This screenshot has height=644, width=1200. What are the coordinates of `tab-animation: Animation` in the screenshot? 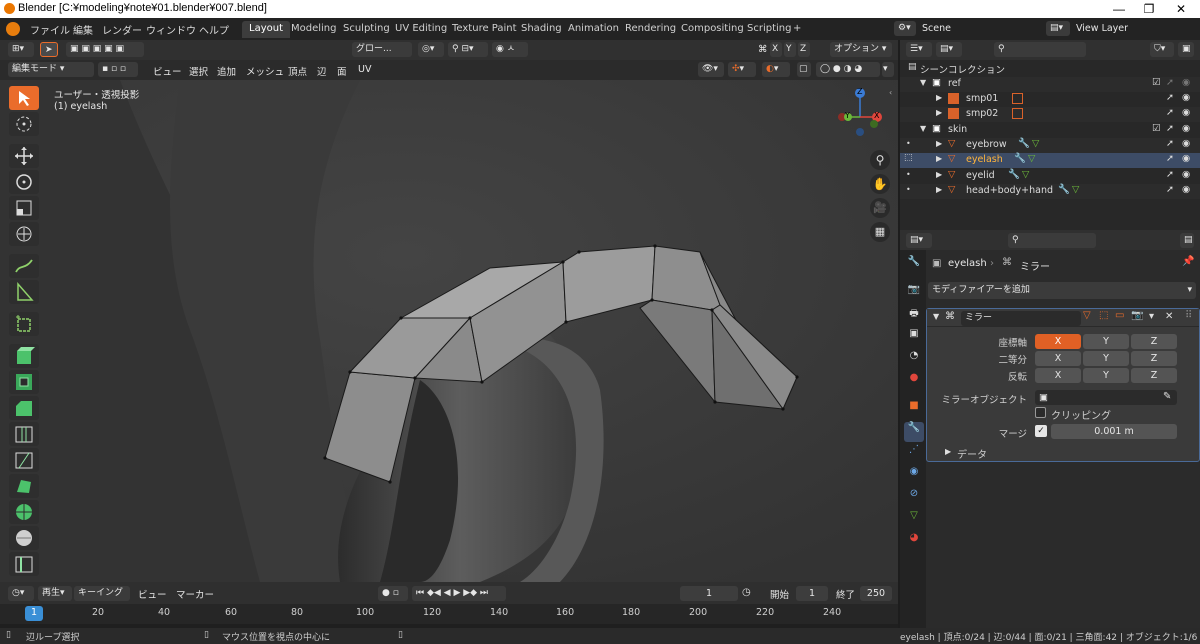 It's located at (593, 29).